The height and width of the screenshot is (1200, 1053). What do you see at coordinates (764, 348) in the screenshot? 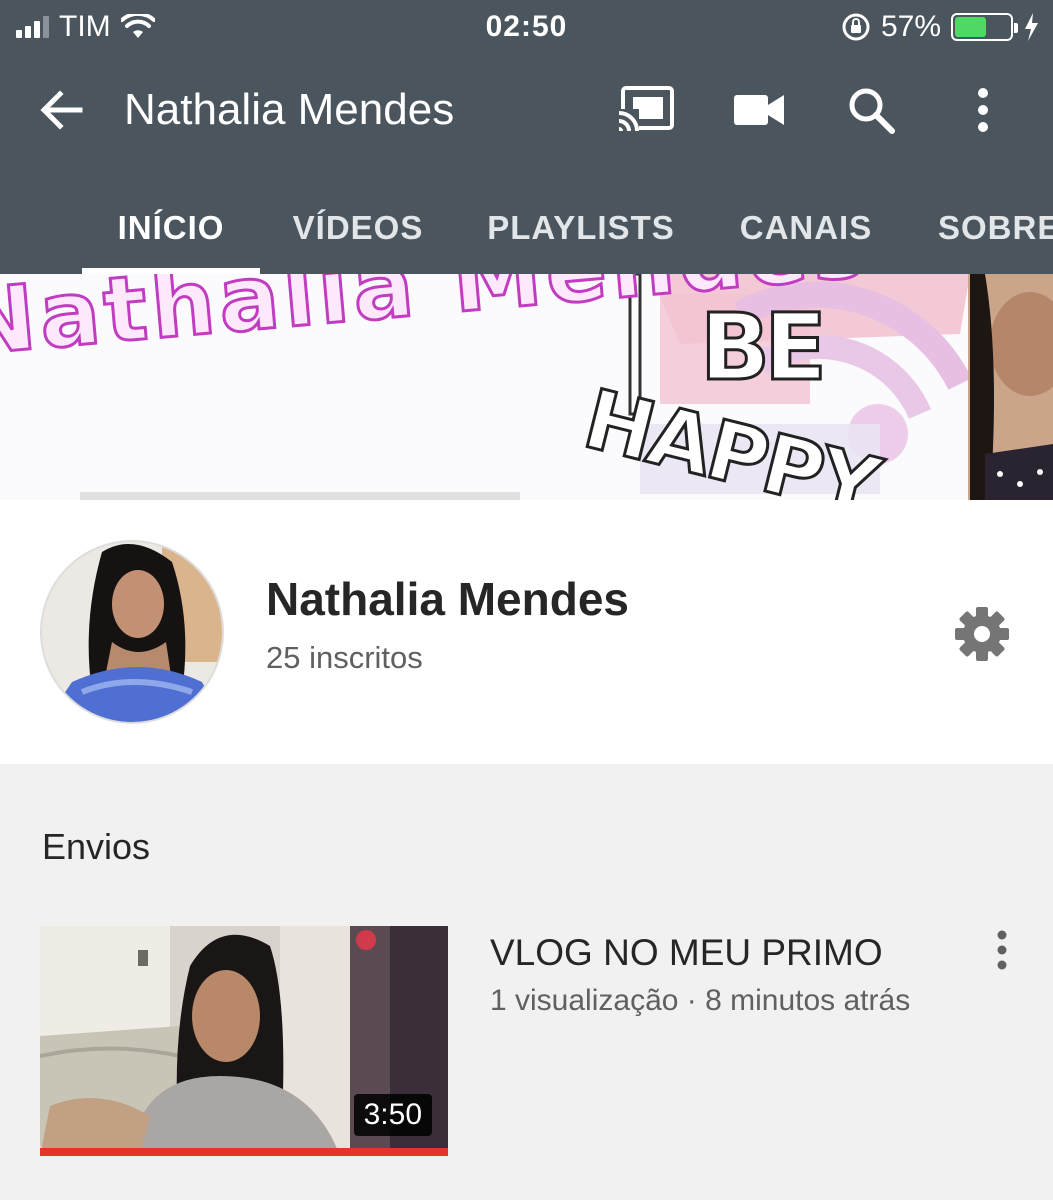
I see `banner-be-text: BE` at bounding box center [764, 348].